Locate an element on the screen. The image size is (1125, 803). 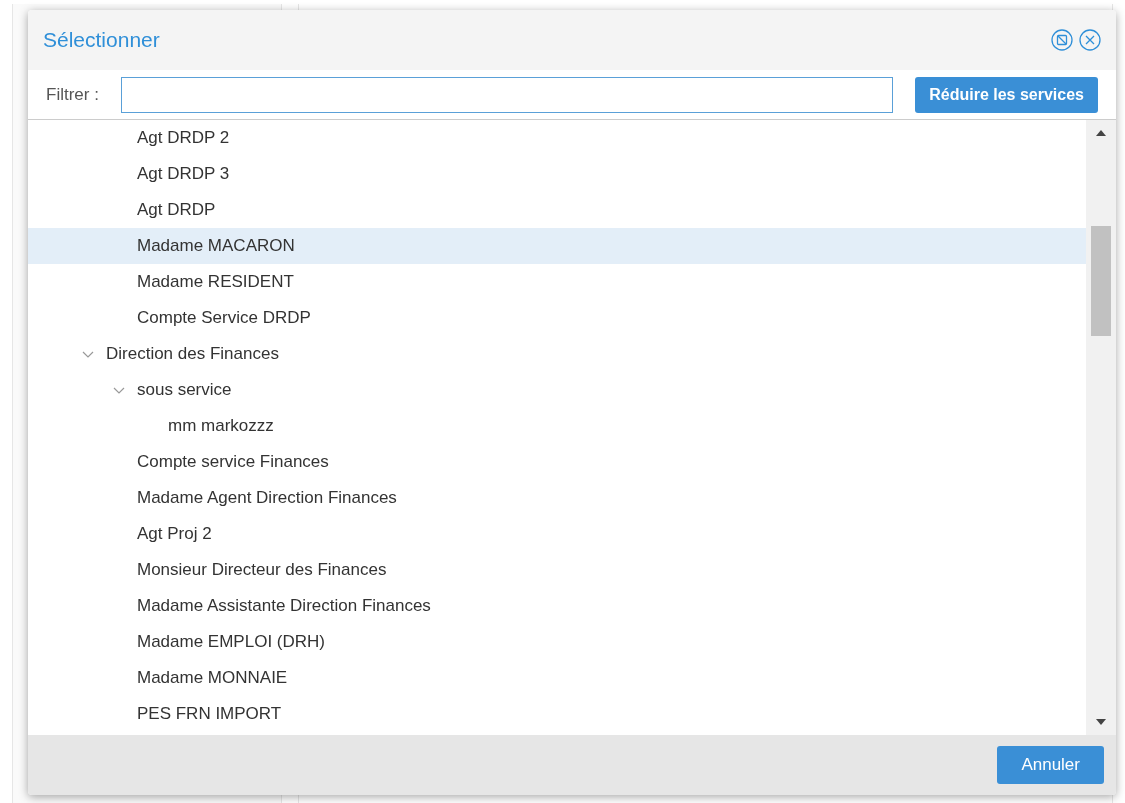
close-icon is located at coordinates (1090, 40).